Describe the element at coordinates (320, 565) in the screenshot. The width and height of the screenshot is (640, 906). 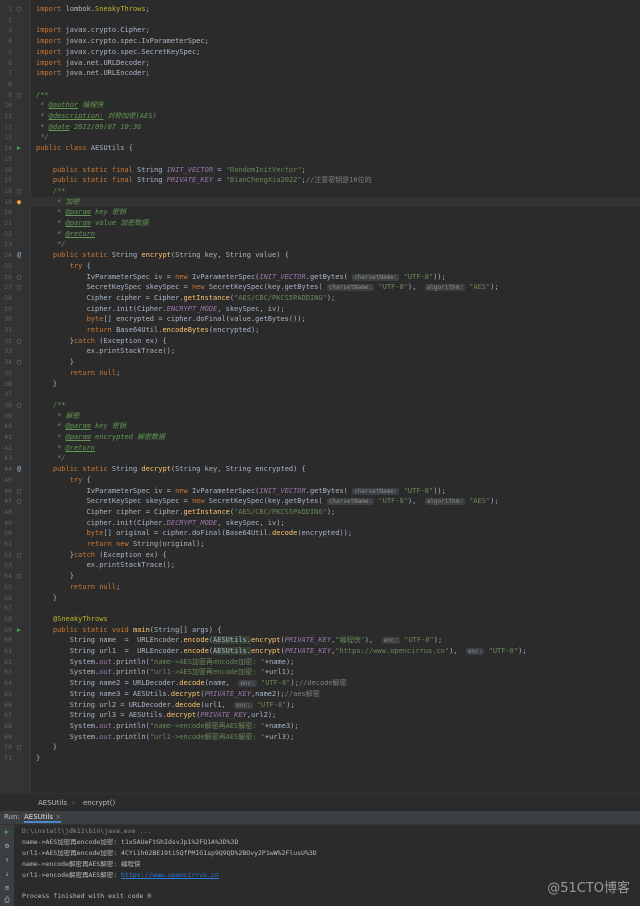
I see `code-line: 53 ex.printStackTrace();` at that location.